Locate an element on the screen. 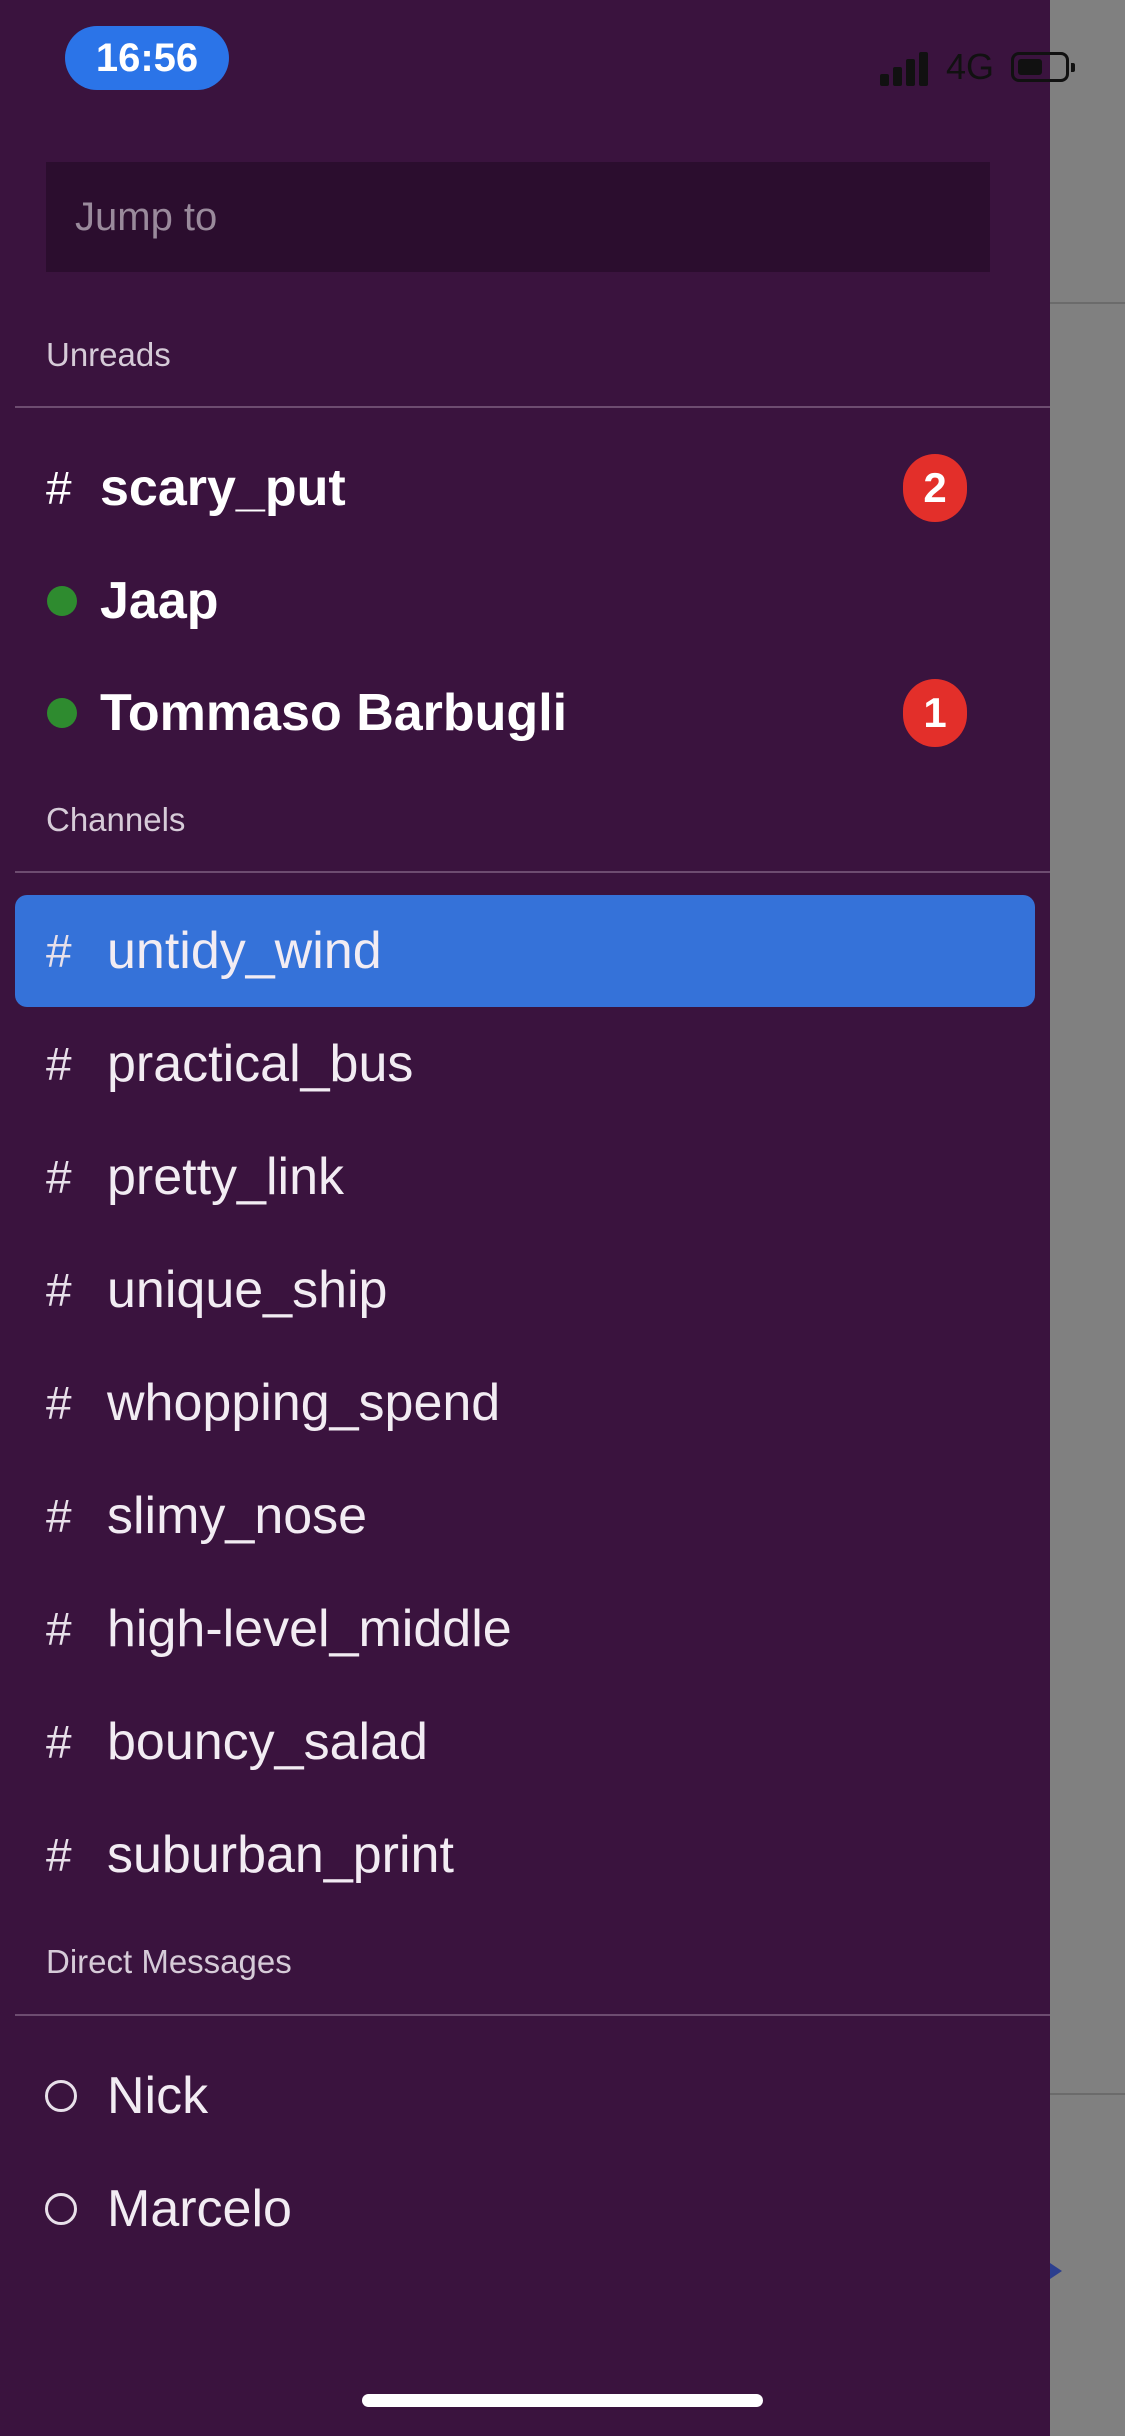 The width and height of the screenshot is (1125, 2436). channel-name: whopping_spend is located at coordinates (304, 1403).